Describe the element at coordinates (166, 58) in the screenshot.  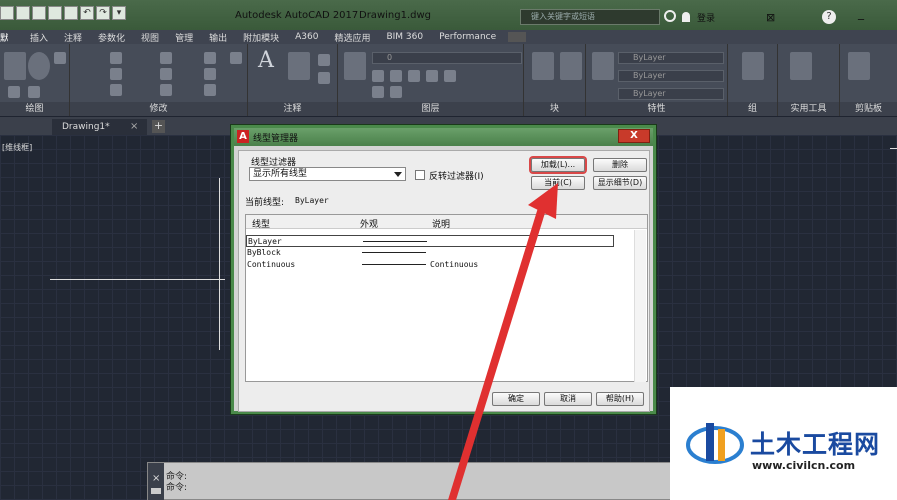
I see `rotate-icon` at that location.